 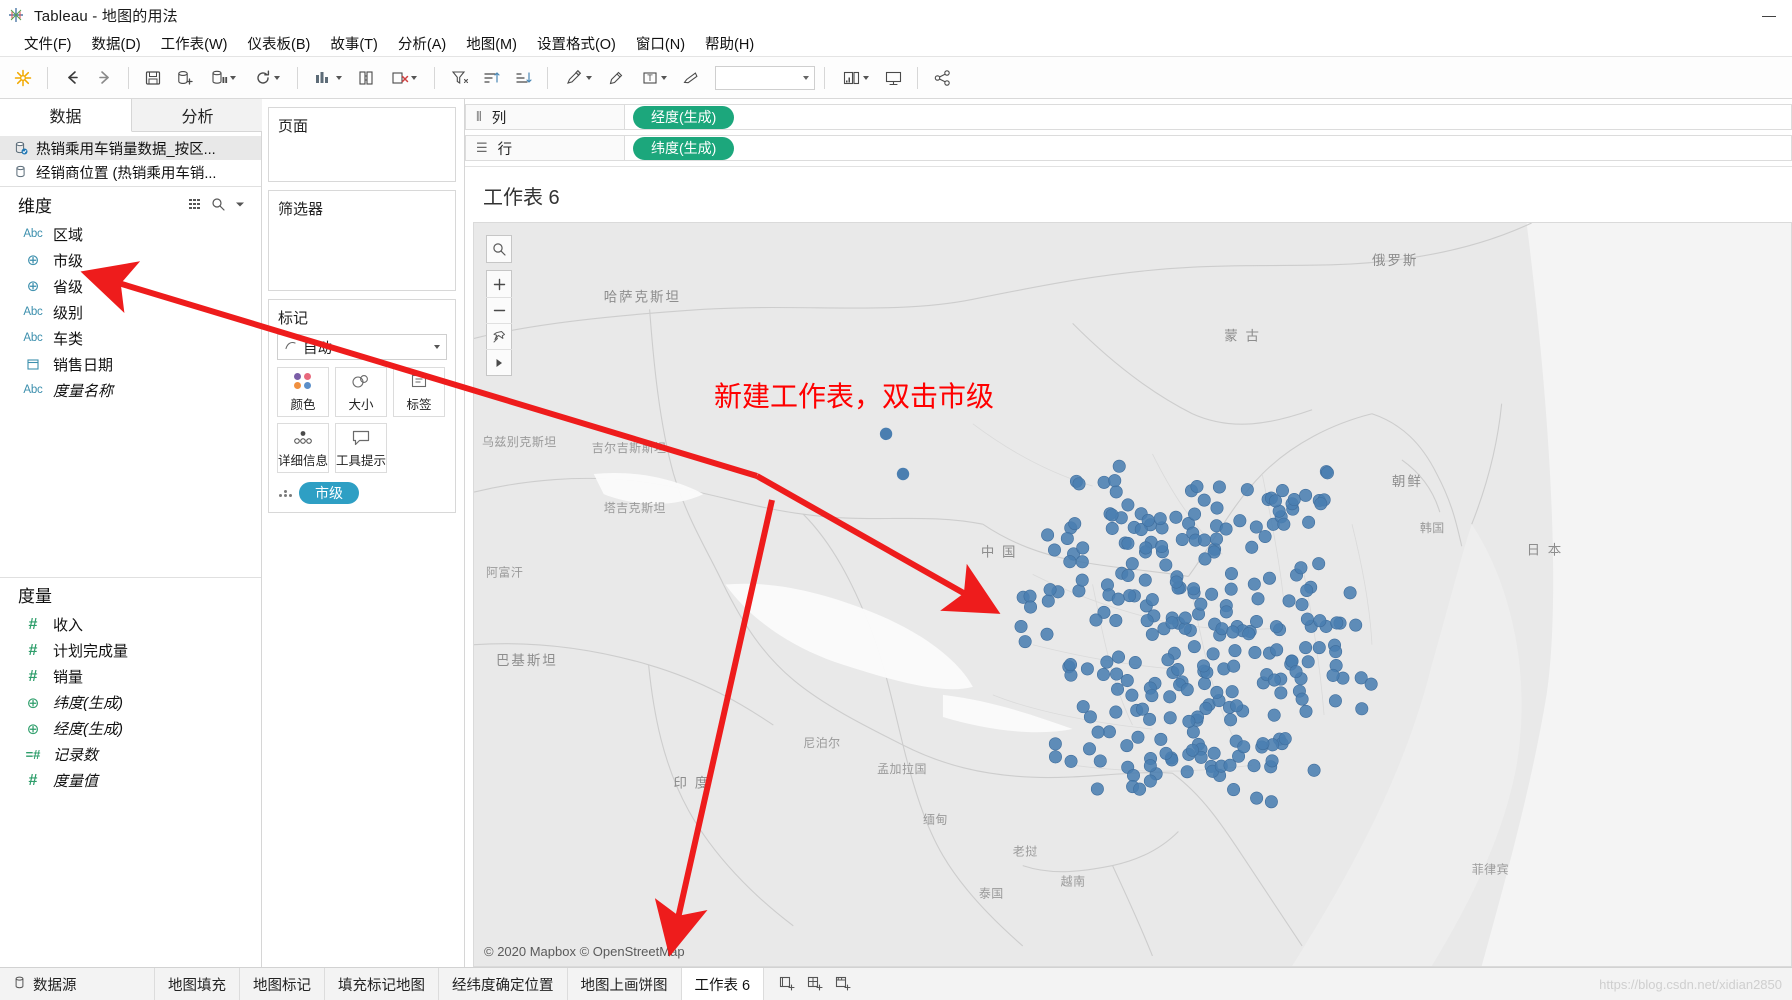 What do you see at coordinates (684, 117) in the screenshot?
I see `columns-pill-longitude: 经度(生成)` at bounding box center [684, 117].